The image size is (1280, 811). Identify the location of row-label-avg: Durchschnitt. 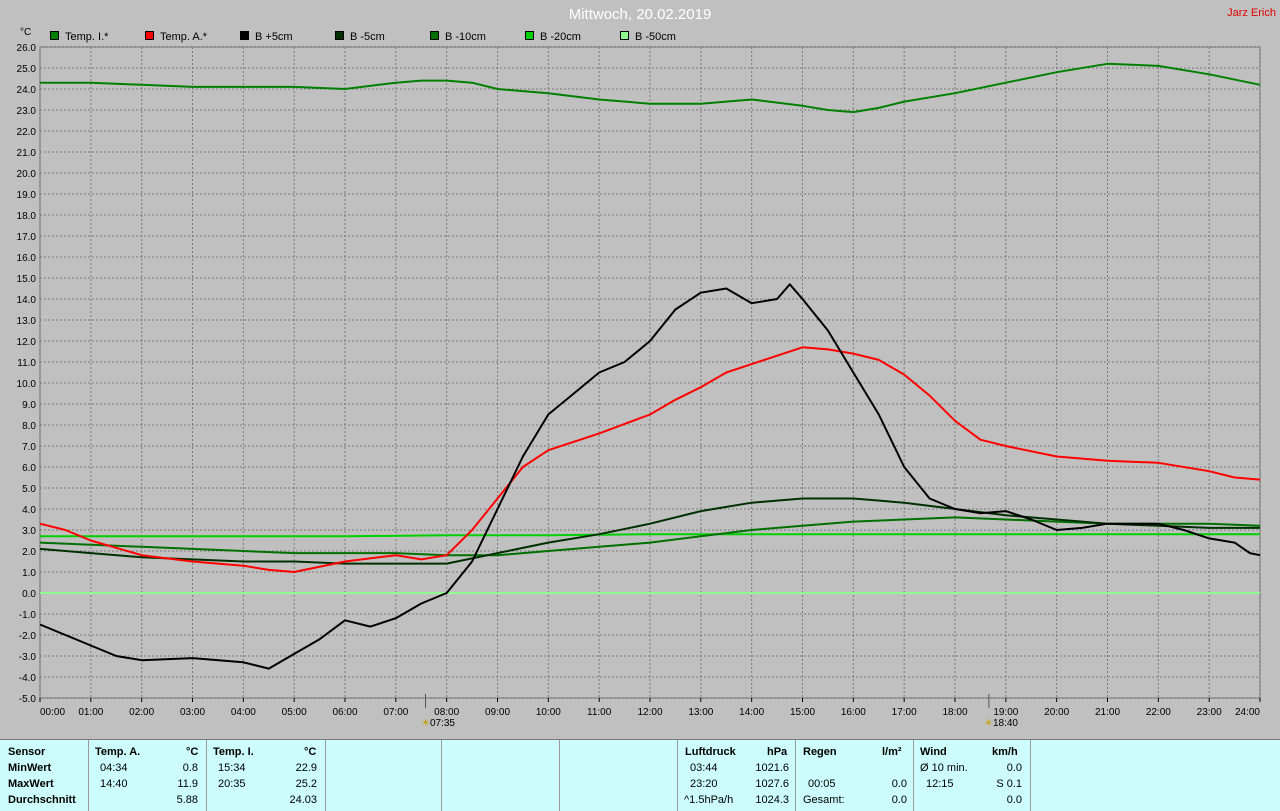
(42, 800).